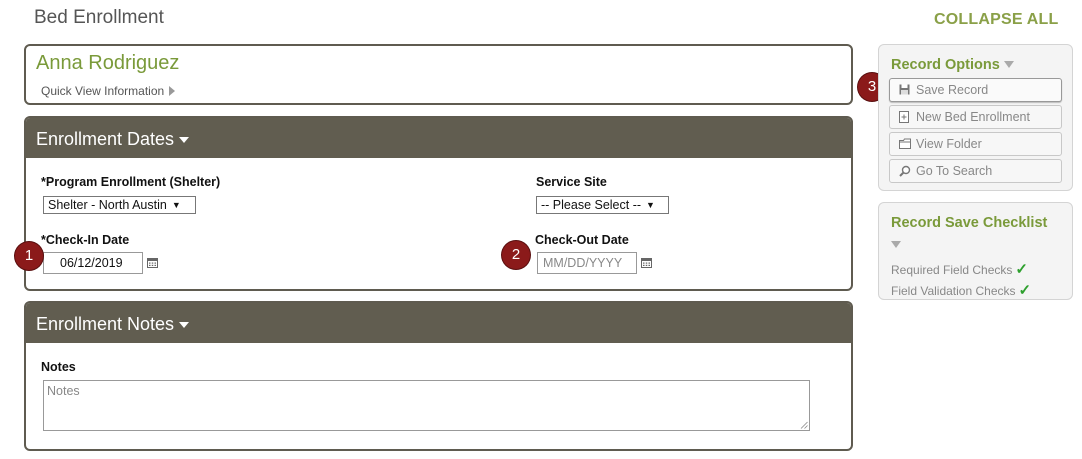  I want to click on notes-placeholder: Notes, so click(63, 391).